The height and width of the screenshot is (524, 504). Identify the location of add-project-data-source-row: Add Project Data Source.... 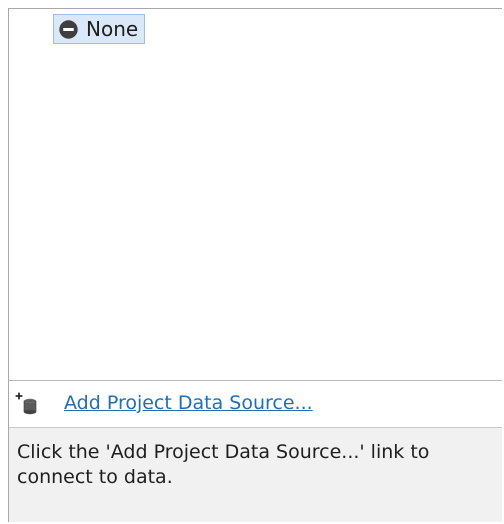
(255, 404).